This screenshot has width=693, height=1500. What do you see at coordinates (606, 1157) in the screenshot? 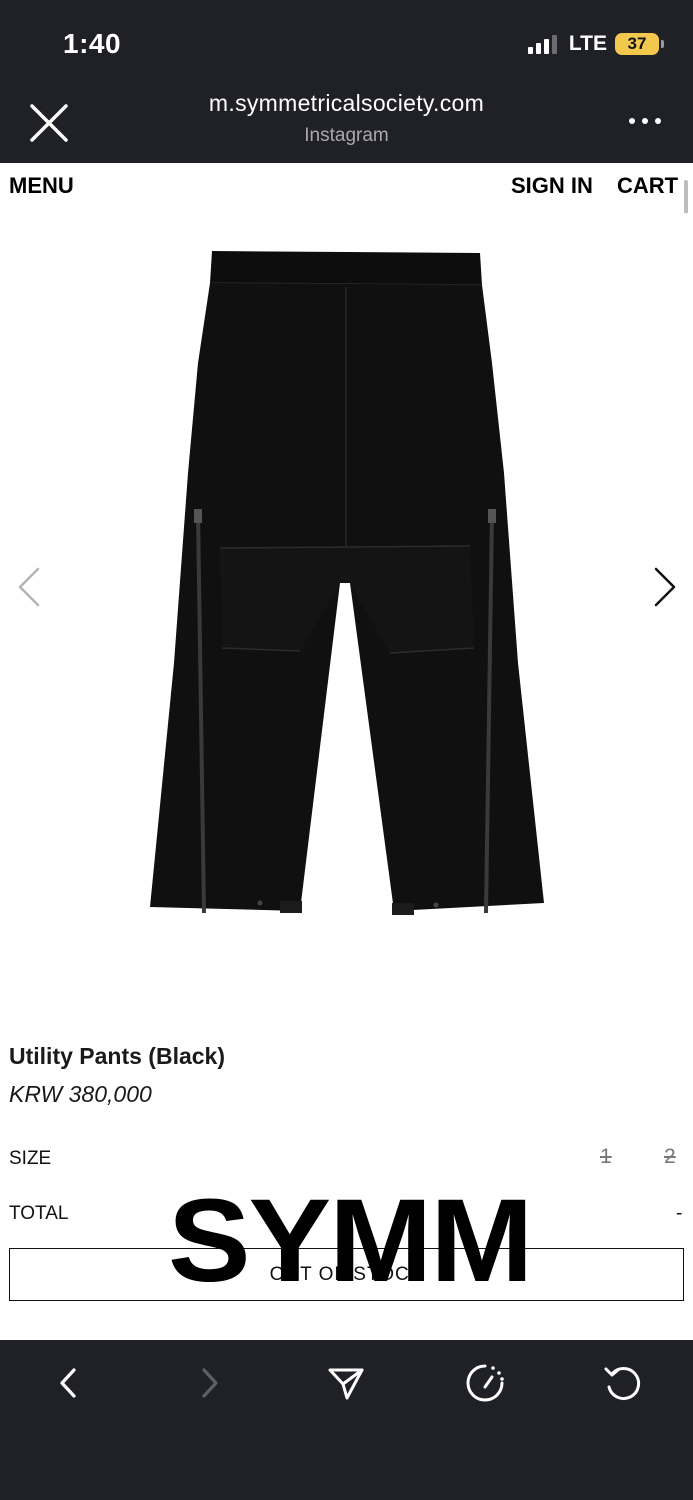
I see `size-option-1: 1` at bounding box center [606, 1157].